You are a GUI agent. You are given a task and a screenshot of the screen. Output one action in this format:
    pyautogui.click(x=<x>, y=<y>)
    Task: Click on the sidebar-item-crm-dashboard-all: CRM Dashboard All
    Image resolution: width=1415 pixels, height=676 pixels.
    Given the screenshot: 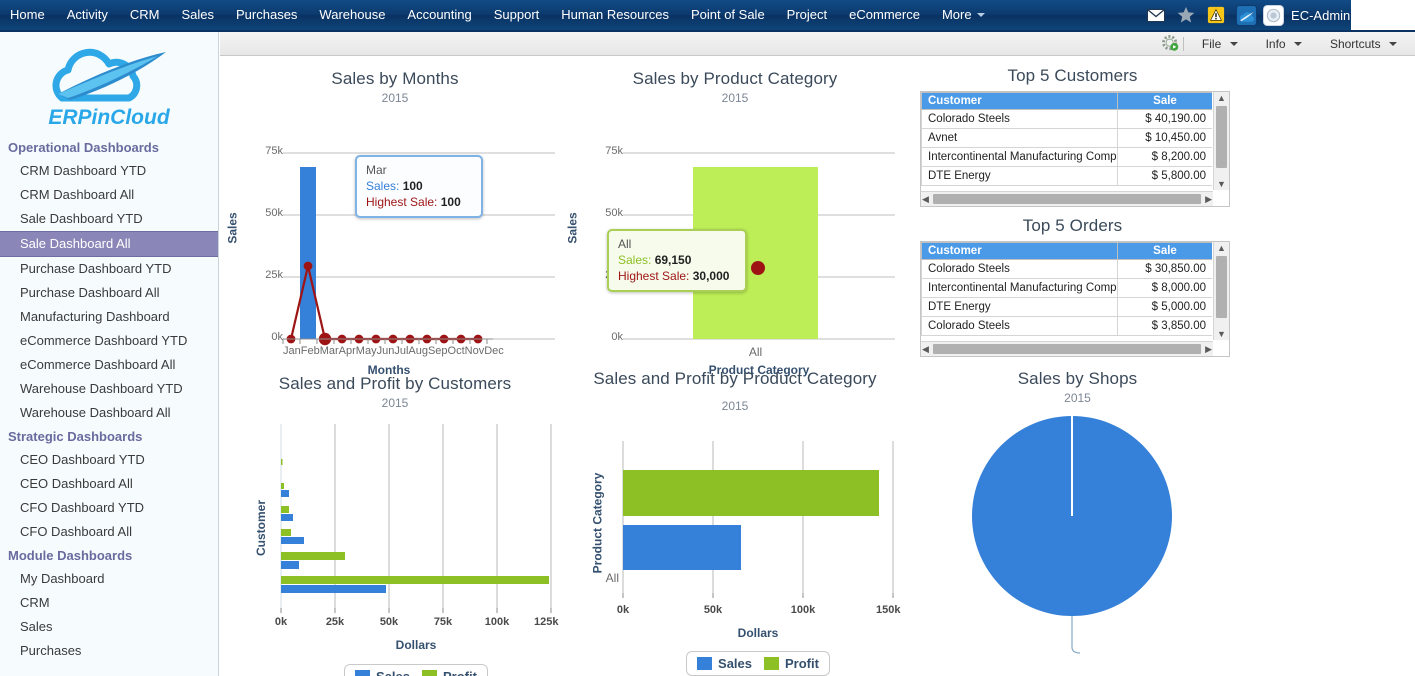 What is the action you would take?
    pyautogui.click(x=109, y=195)
    